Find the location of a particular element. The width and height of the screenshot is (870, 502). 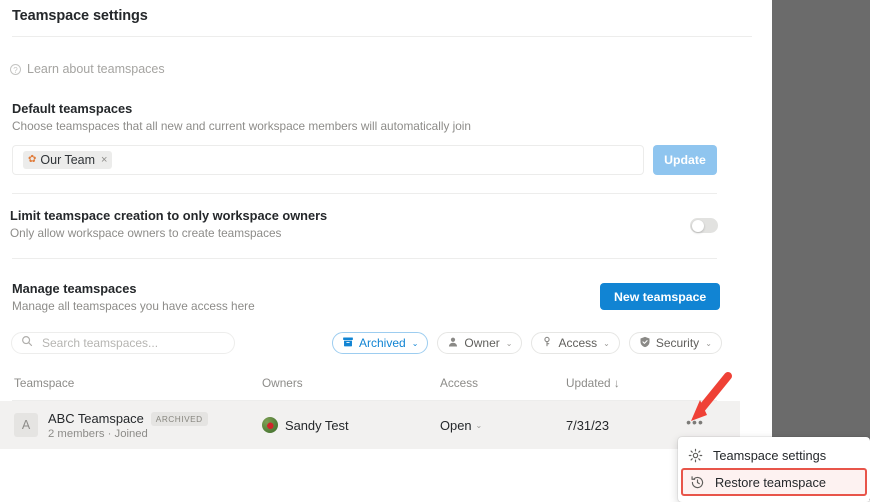

filter-chip-archived: Archived ⌄ is located at coordinates (380, 343).